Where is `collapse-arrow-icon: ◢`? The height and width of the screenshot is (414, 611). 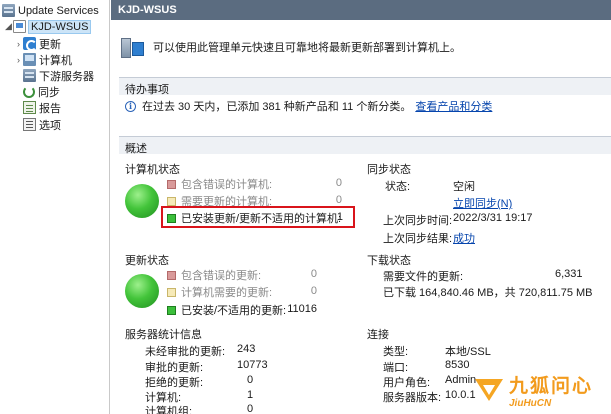
collapse-arrow-icon: ◢ is located at coordinates (8, 26).